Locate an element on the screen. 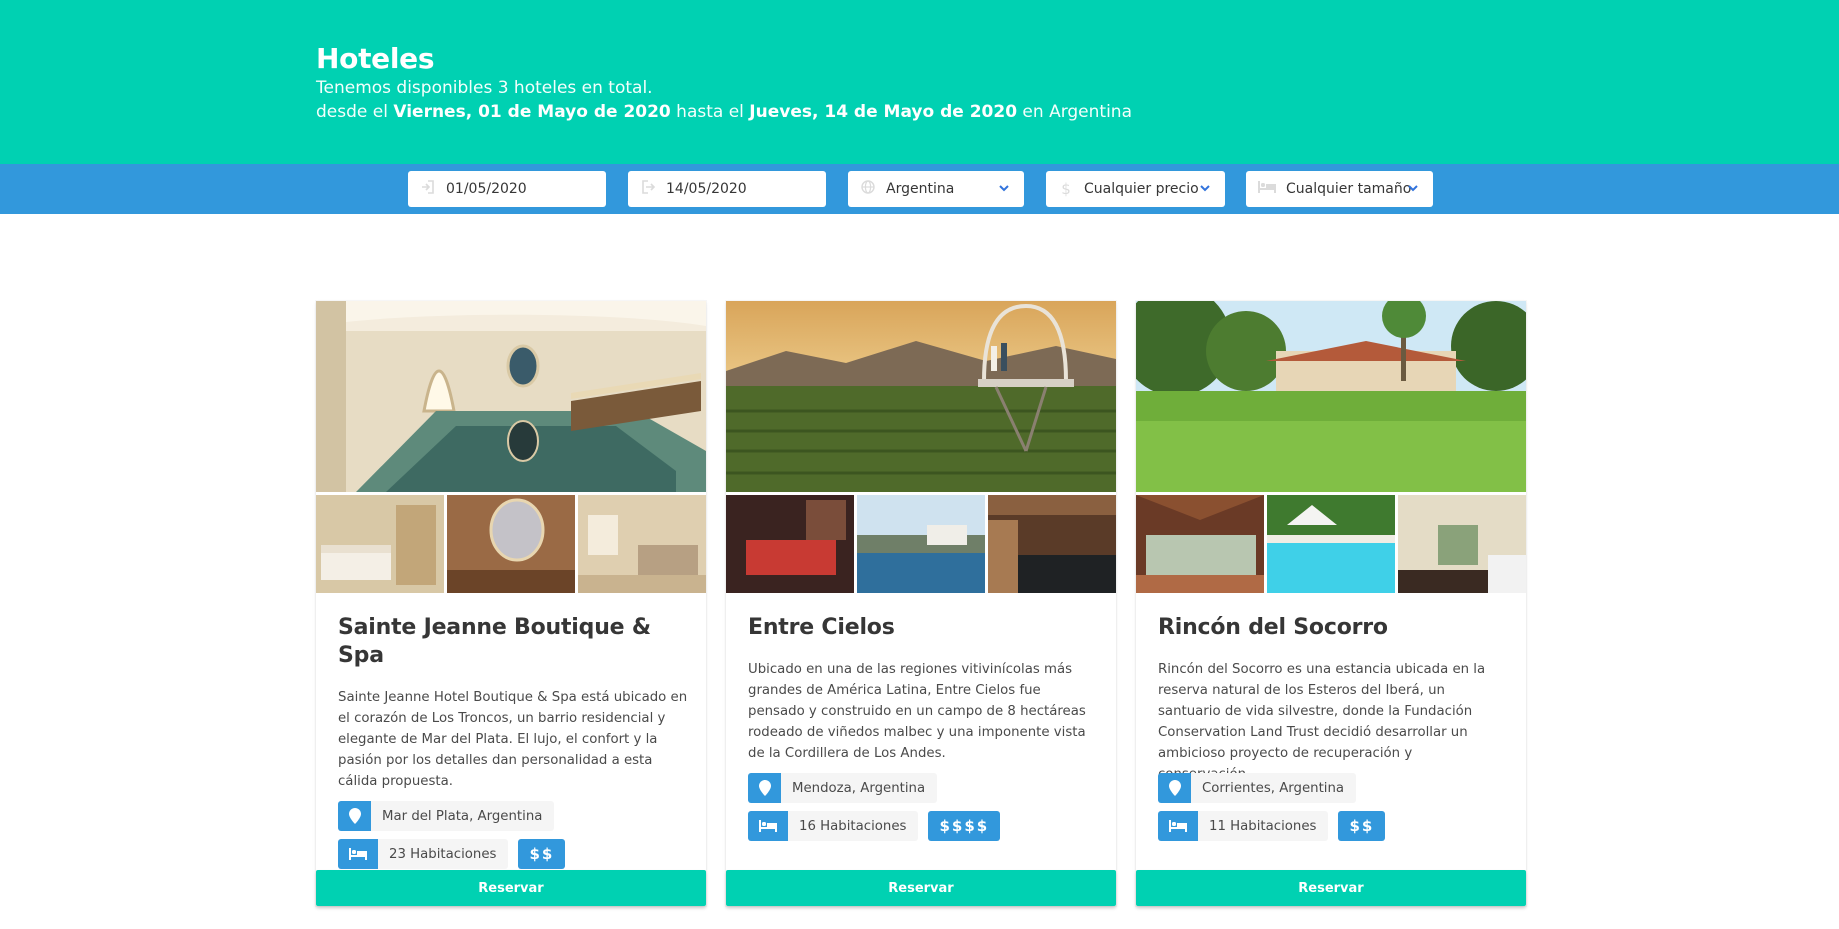  hotel-name: Sainte Jeanne Boutique & Spa is located at coordinates (494, 641).